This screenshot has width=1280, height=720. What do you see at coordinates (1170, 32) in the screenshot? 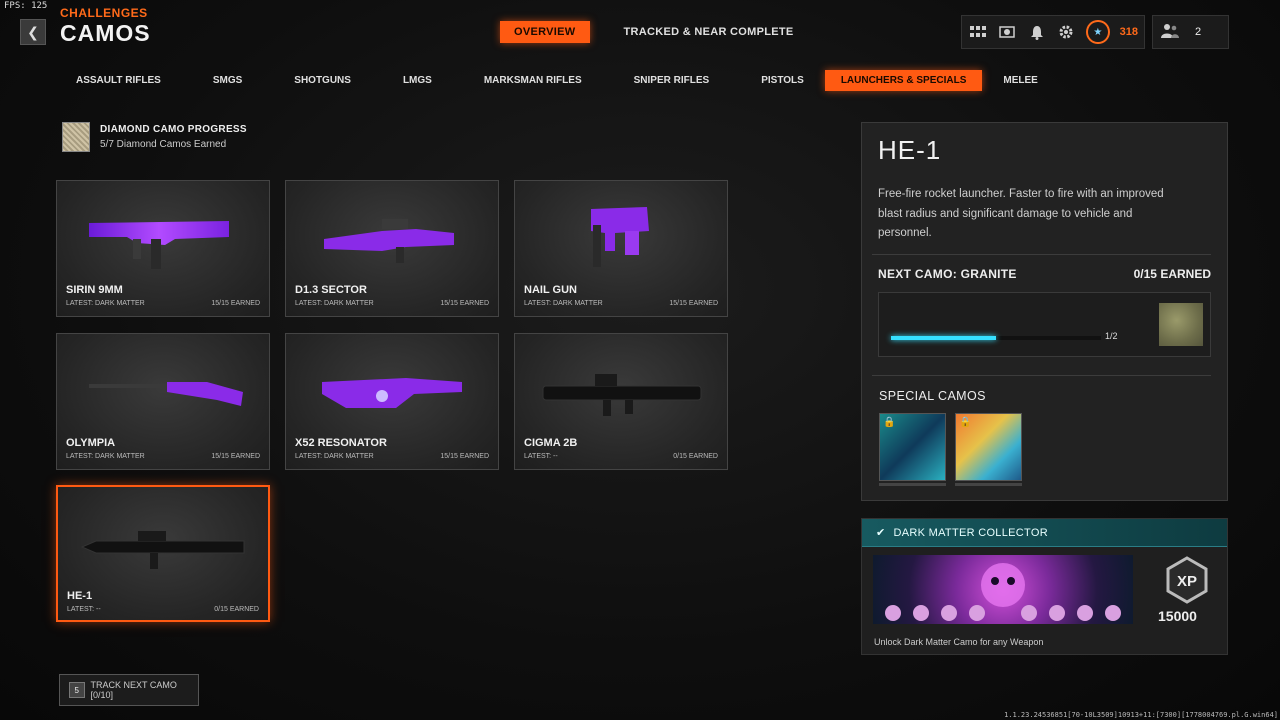
I see `party-icon` at bounding box center [1170, 32].